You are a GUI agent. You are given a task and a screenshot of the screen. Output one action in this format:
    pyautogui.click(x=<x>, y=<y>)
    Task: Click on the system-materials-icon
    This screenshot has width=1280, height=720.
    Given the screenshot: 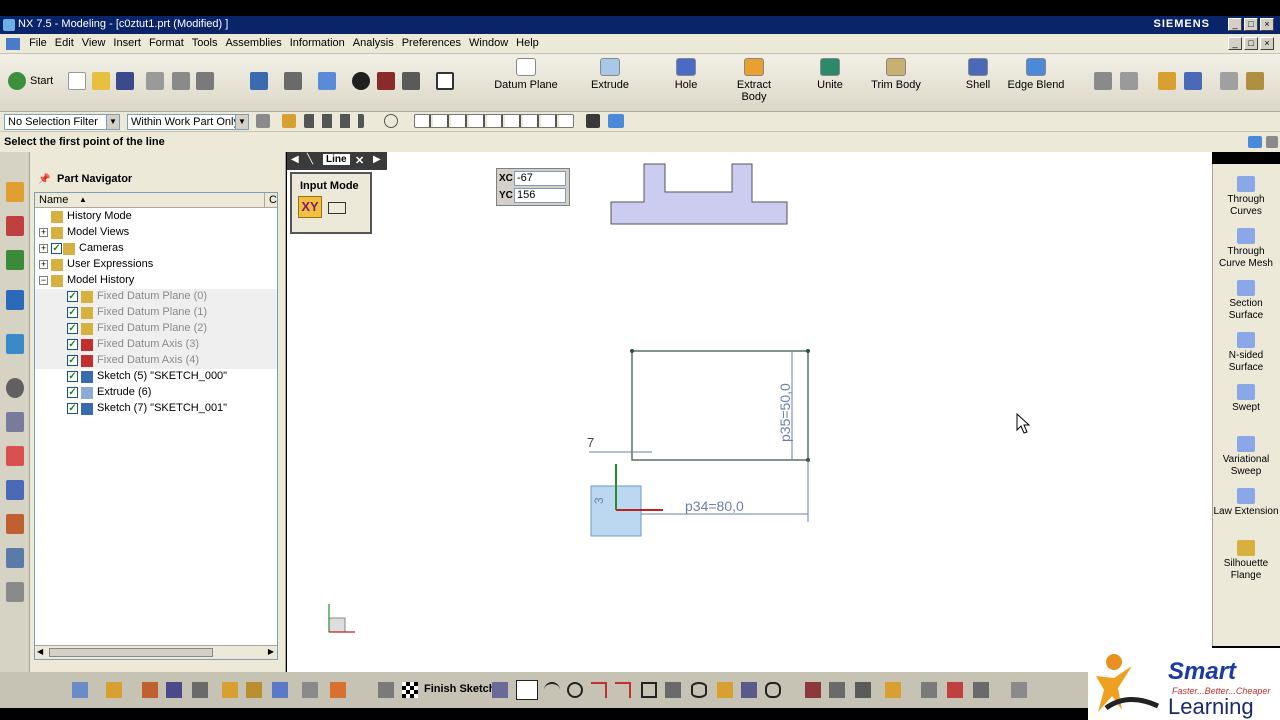 What is the action you would take?
    pyautogui.click(x=15, y=422)
    